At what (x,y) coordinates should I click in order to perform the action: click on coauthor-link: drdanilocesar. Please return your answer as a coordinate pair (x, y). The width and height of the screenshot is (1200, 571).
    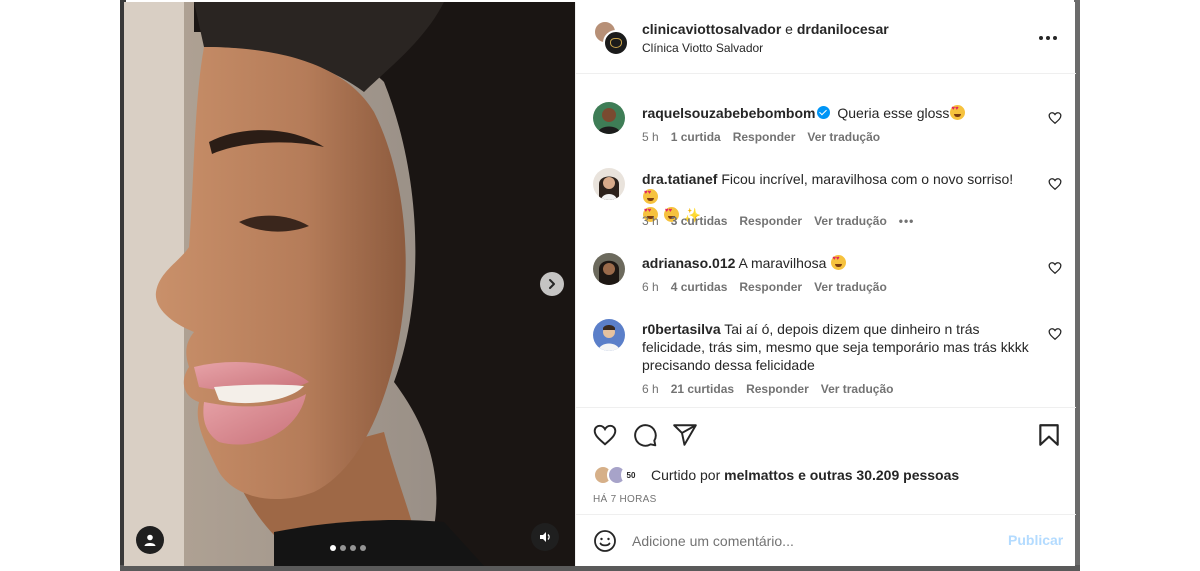
    Looking at the image, I should click on (843, 29).